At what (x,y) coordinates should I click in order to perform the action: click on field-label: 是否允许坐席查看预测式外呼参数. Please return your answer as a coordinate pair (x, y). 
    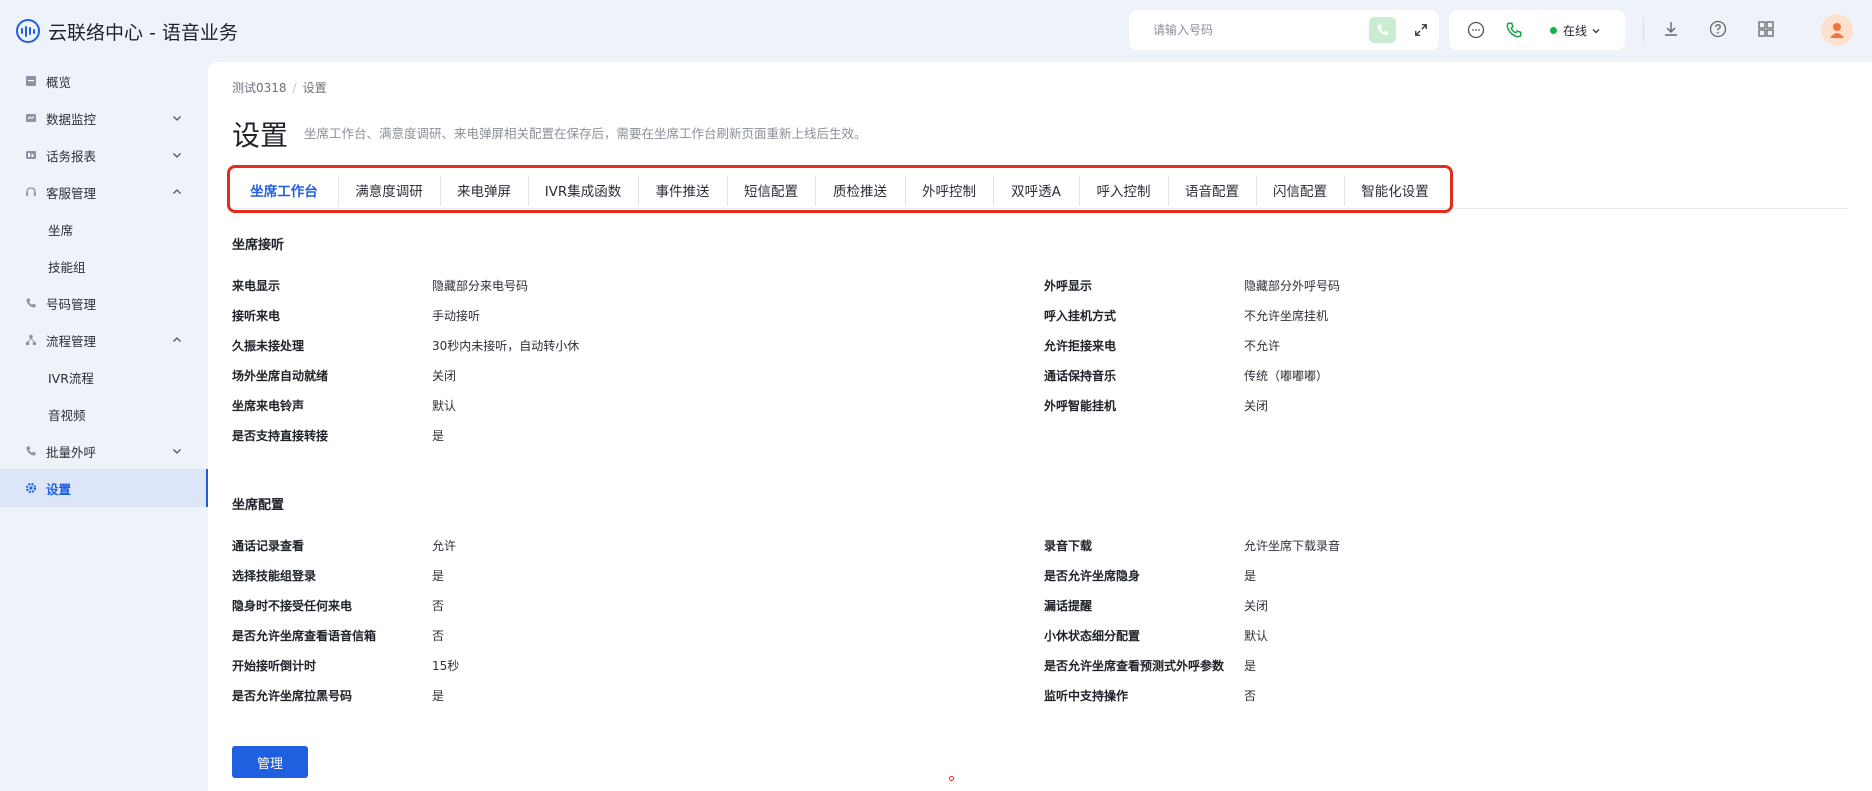
    Looking at the image, I should click on (1134, 666).